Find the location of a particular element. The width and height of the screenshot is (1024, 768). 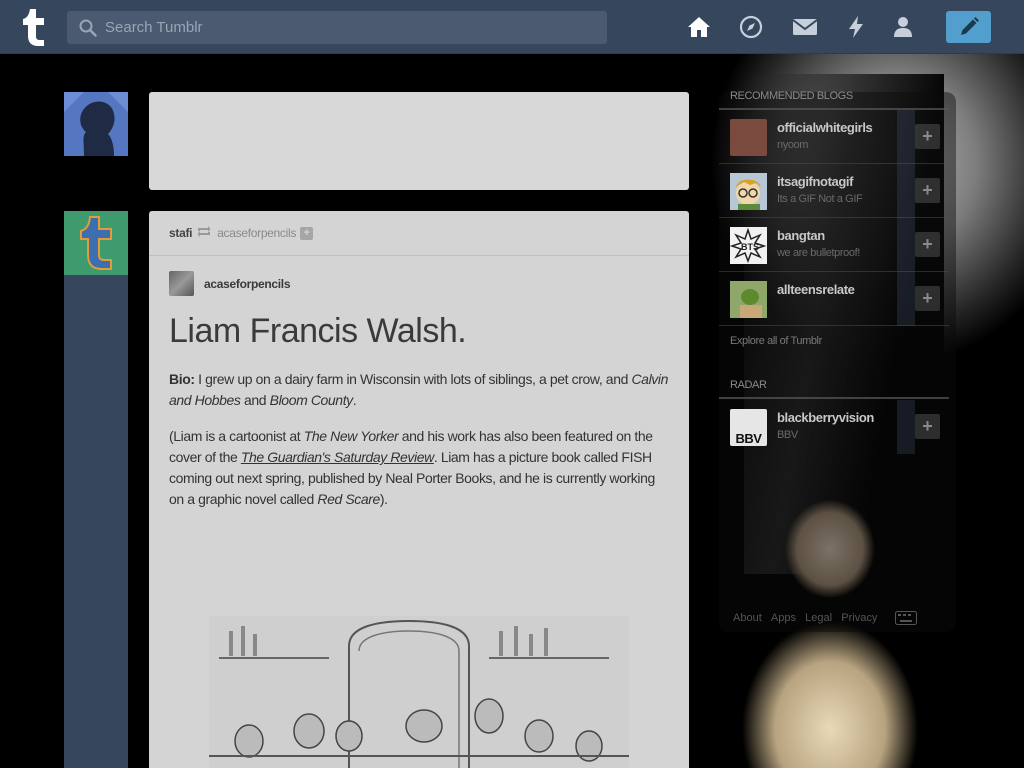

user-avatar is located at coordinates (96, 124).